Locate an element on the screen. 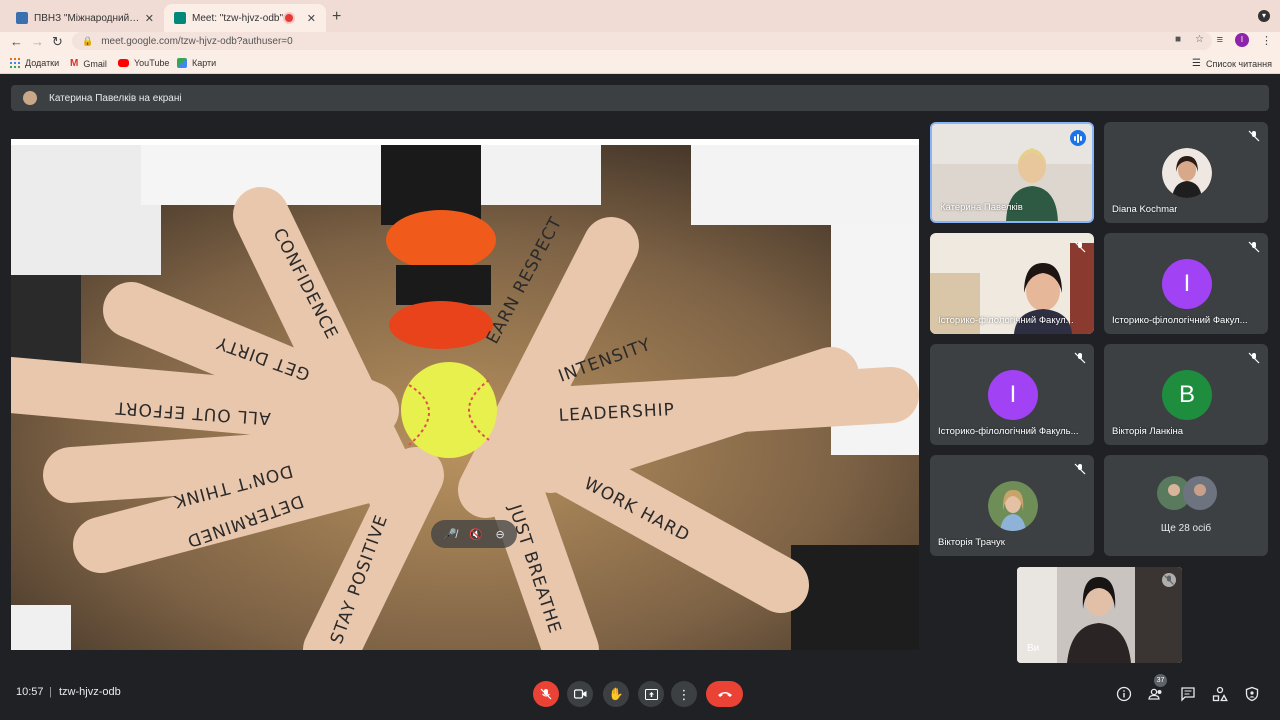 This screenshot has height=720, width=1280. participant-name: Diana Kochmar is located at coordinates (1145, 209).